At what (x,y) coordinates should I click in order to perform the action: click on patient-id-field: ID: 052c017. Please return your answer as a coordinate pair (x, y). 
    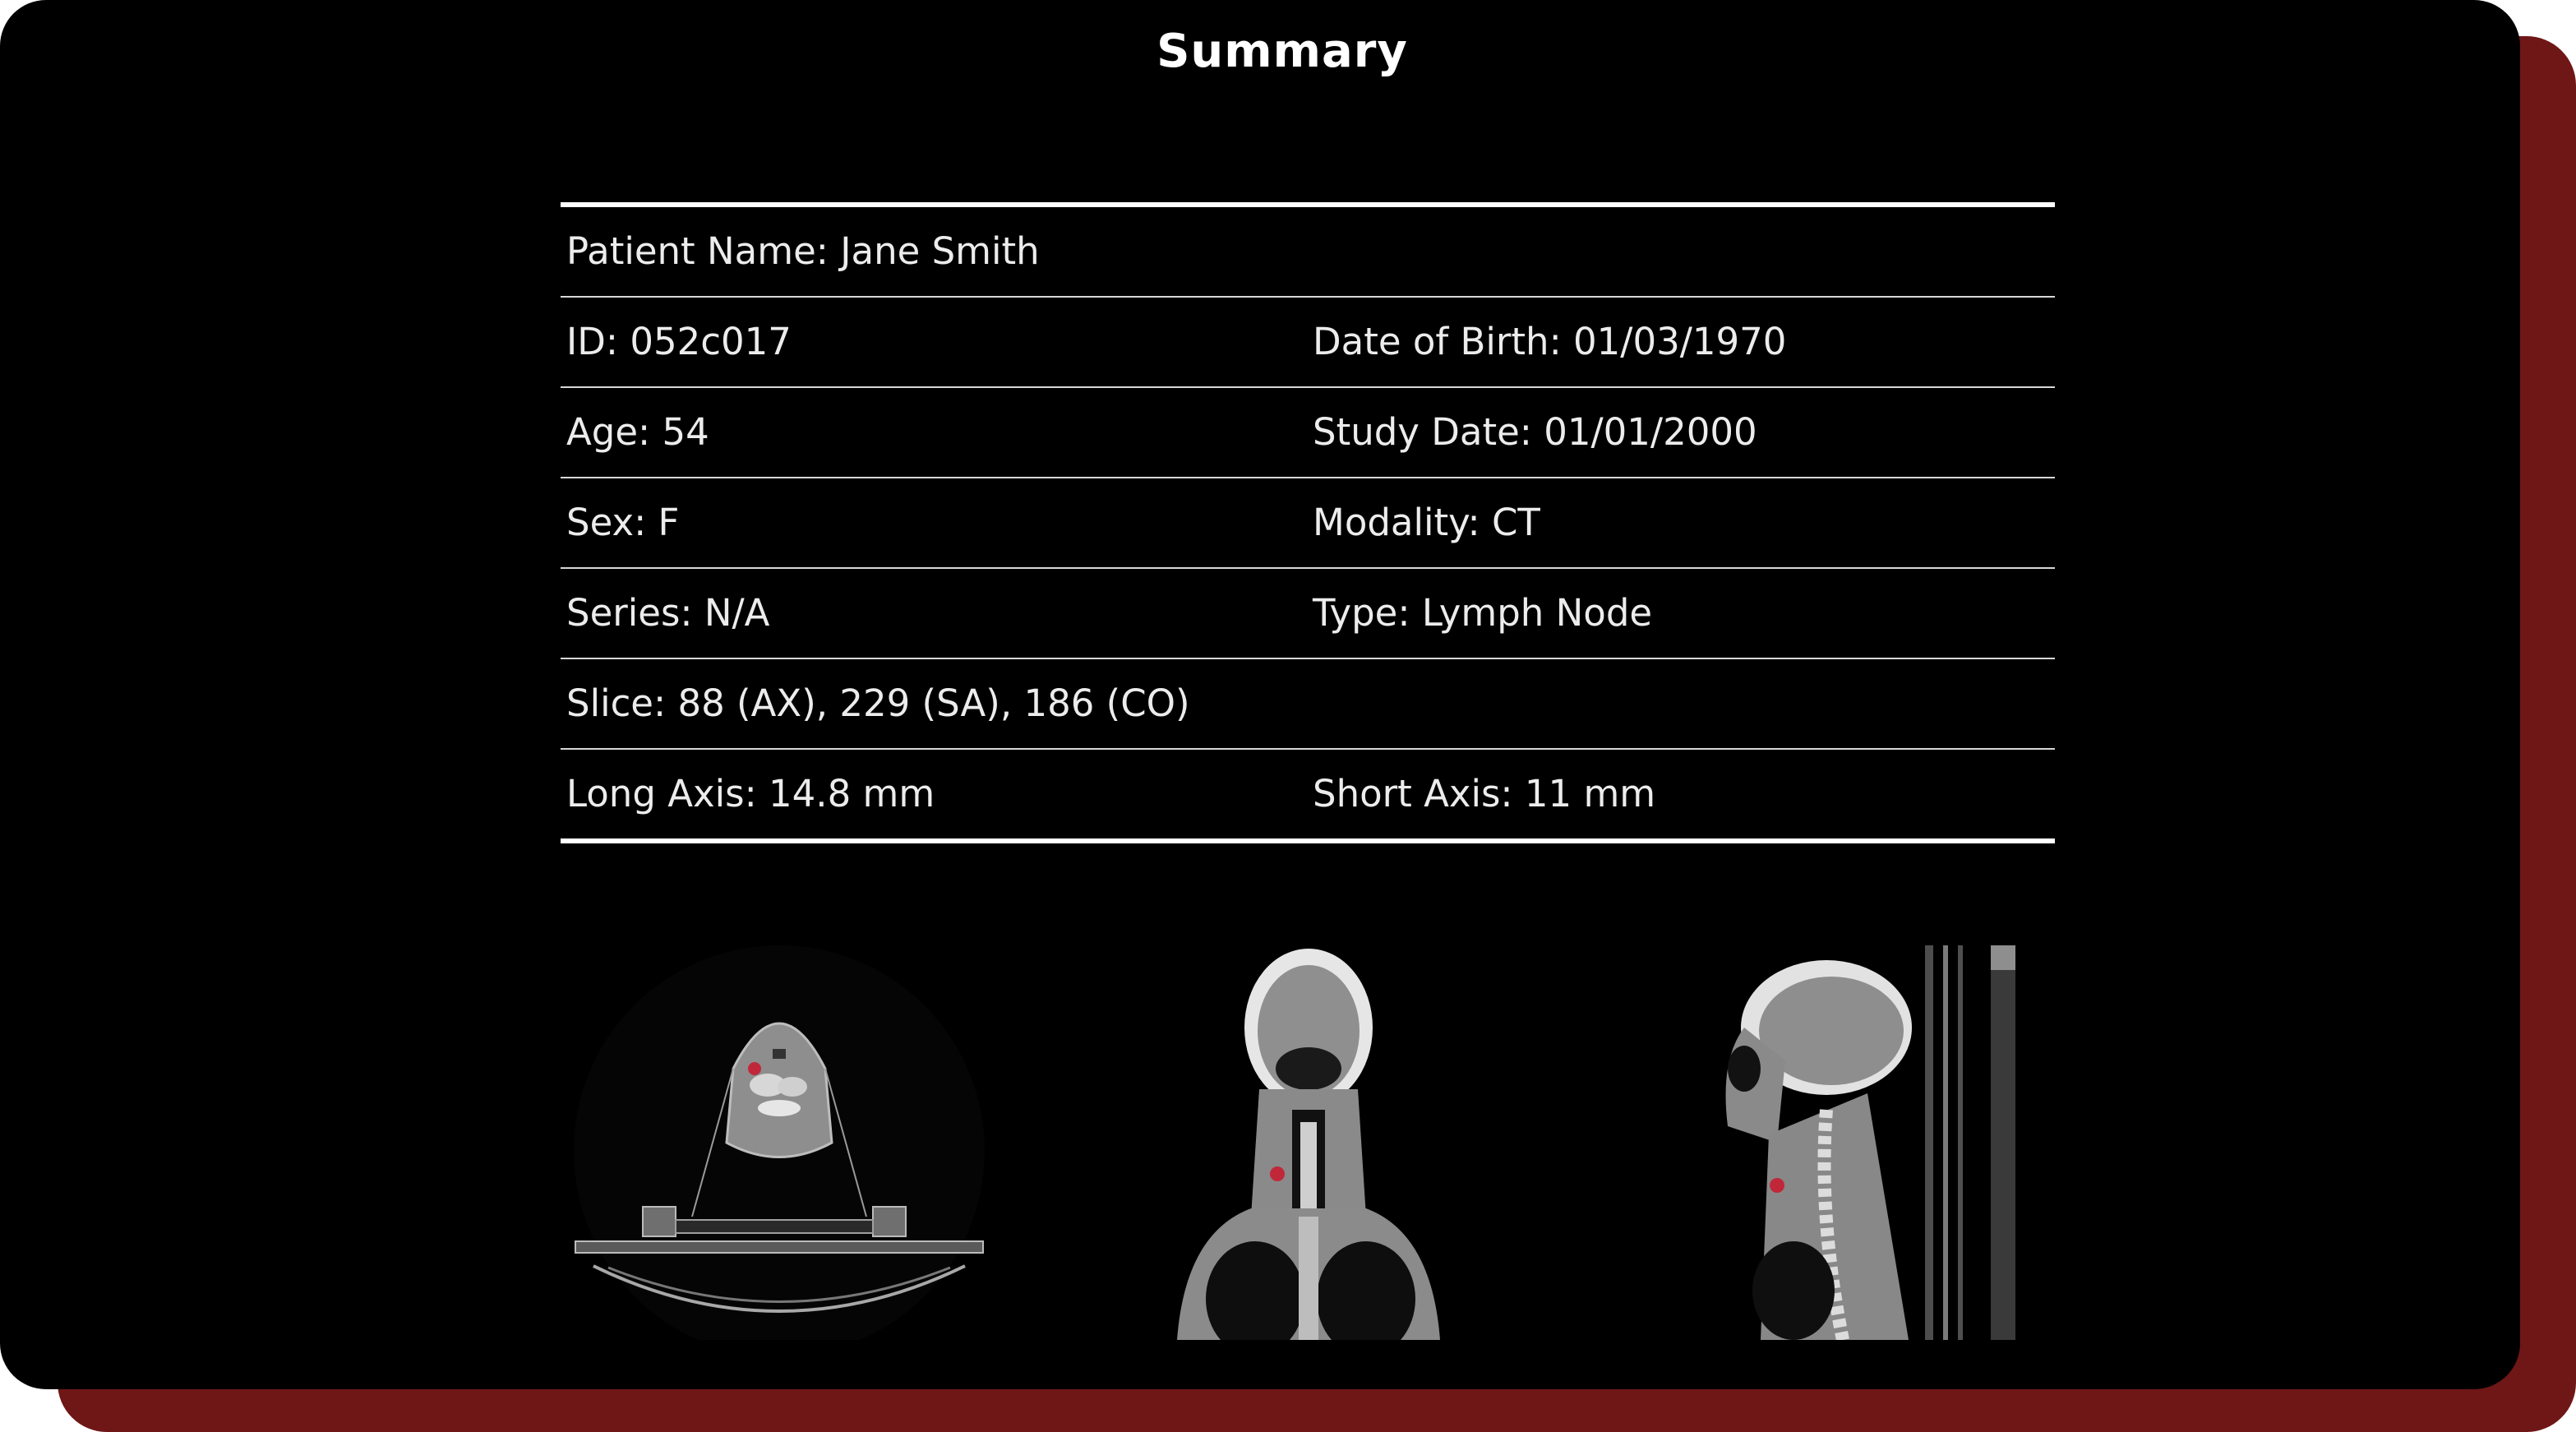
    Looking at the image, I should click on (679, 341).